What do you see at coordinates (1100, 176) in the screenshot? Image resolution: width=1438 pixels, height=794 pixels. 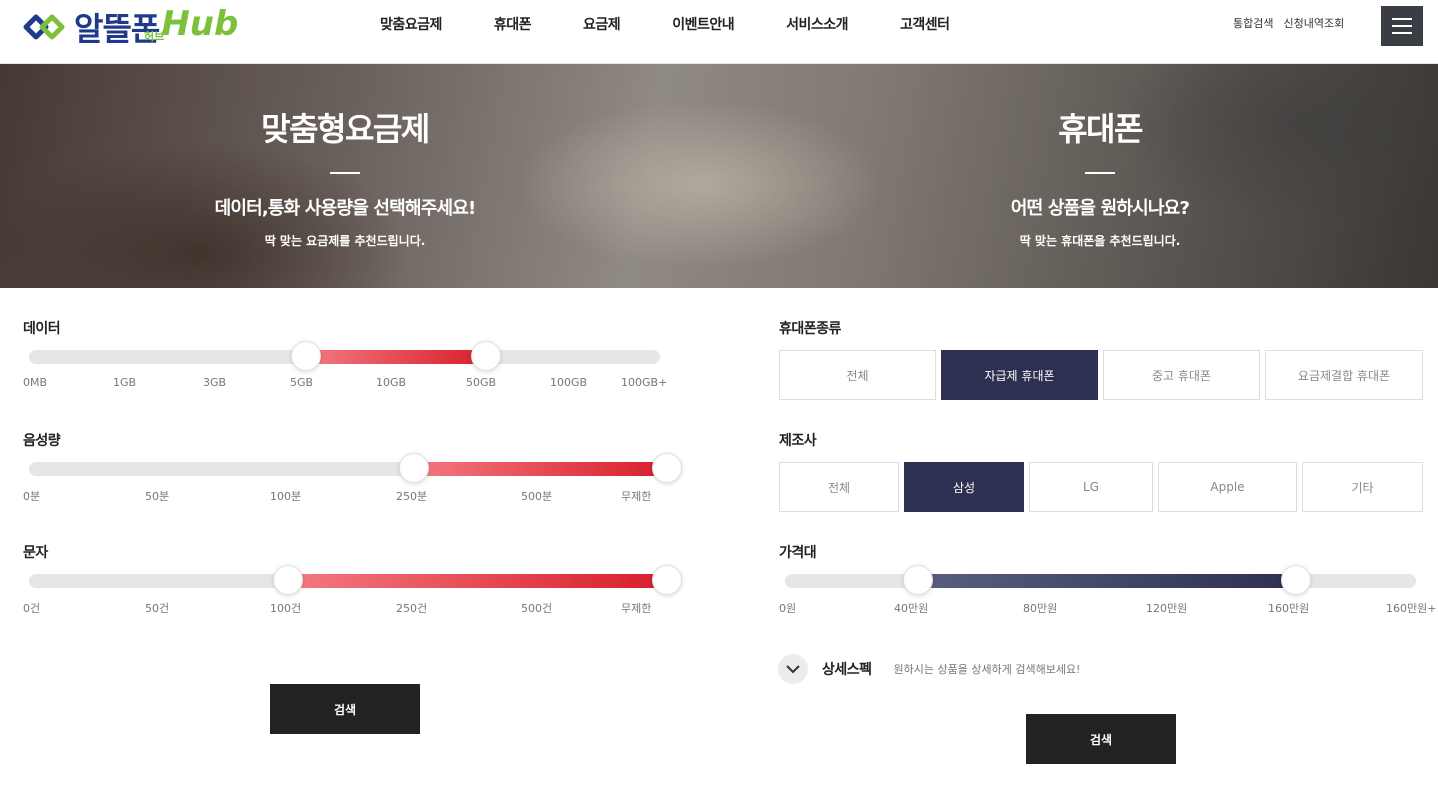 I see `hero-right: 휴대폰 어떤 상품을 원하시나요? 딱 맞는 휴대폰을 추천드립니다.` at bounding box center [1100, 176].